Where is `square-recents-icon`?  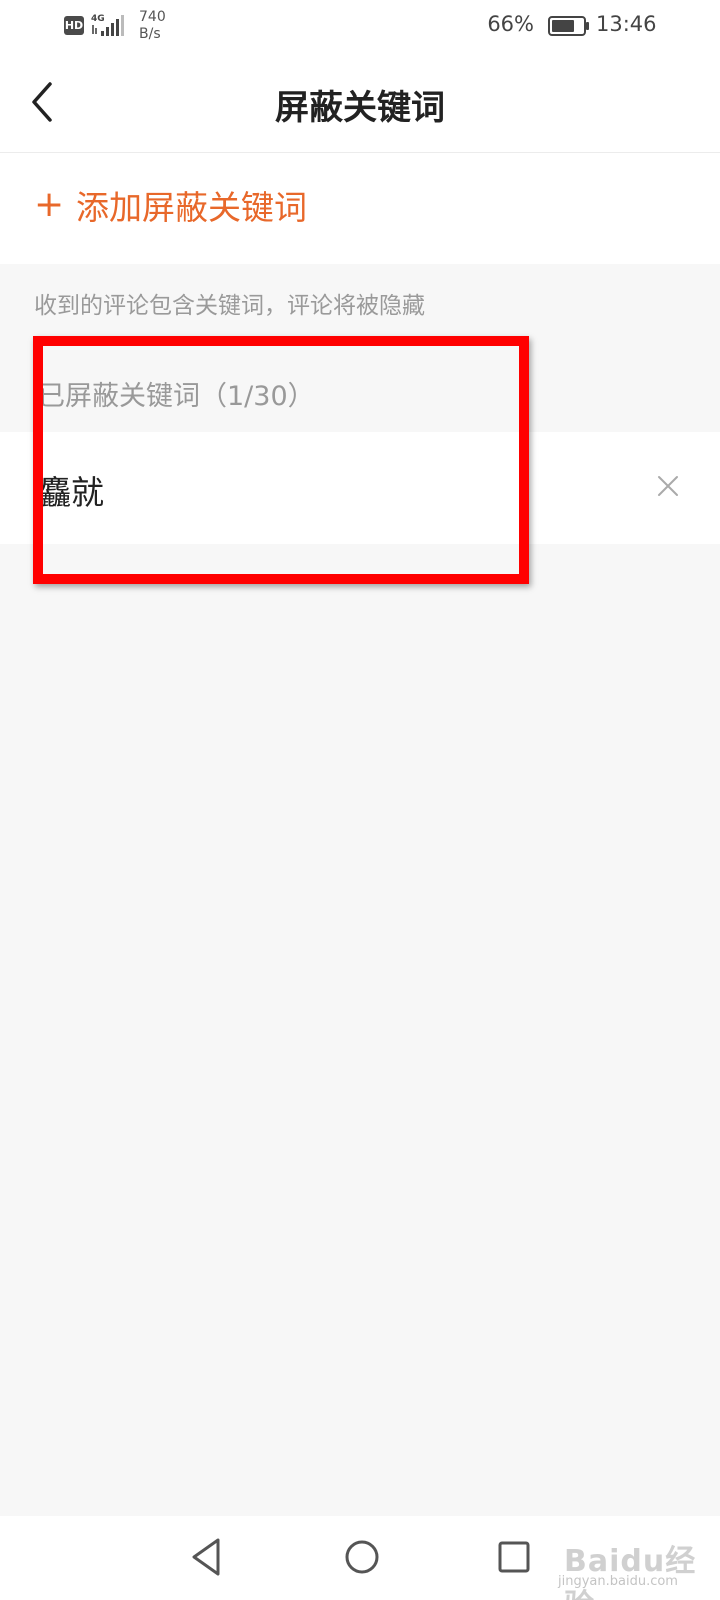
square-recents-icon is located at coordinates (514, 1557).